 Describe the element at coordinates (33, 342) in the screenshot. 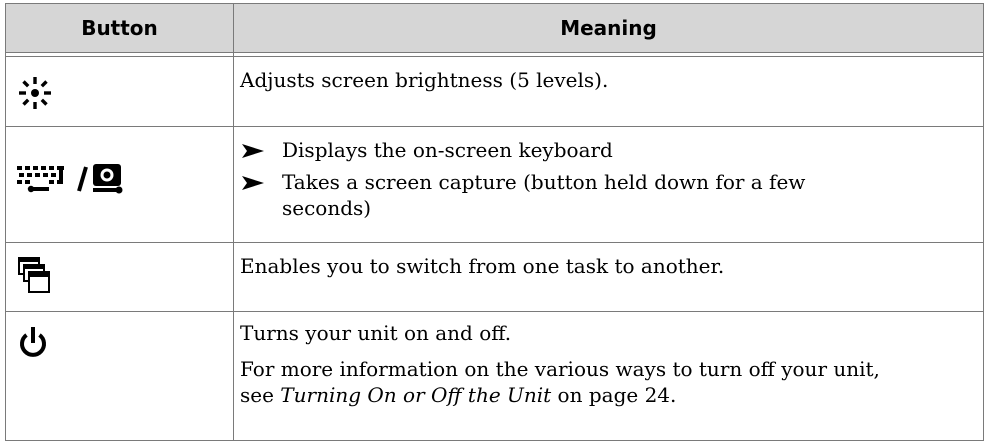

I see `power-icon` at that location.